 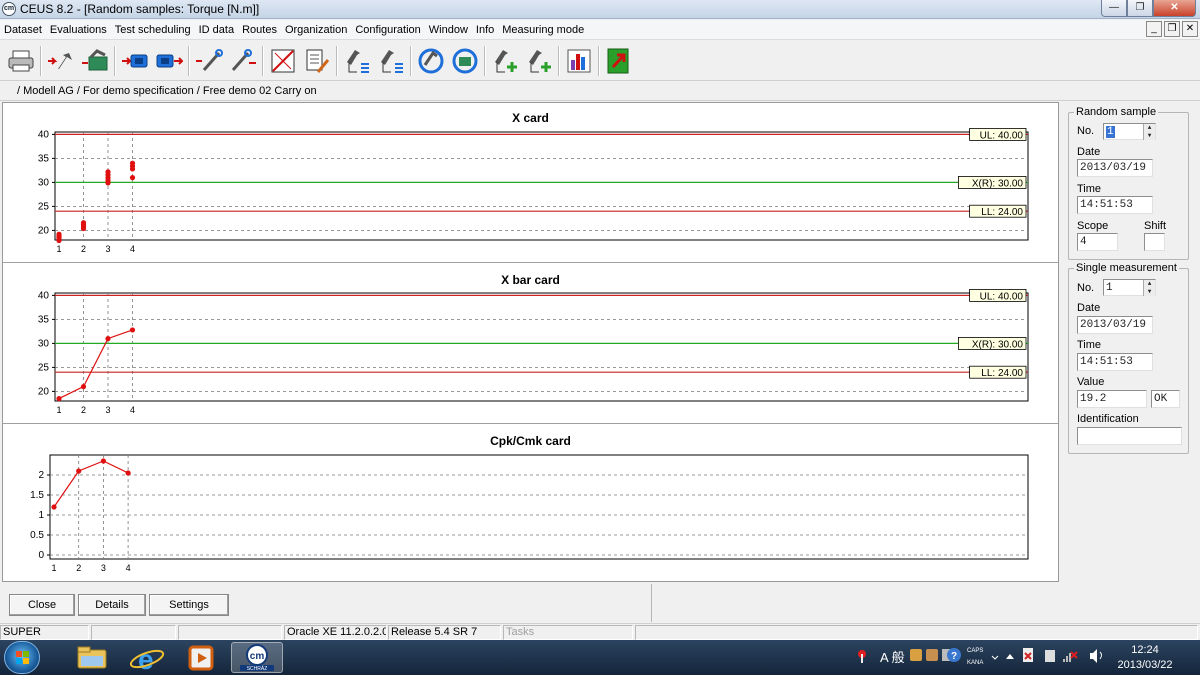 What do you see at coordinates (995, 657) in the screenshot?
I see `language-bar-options-icon` at bounding box center [995, 657].